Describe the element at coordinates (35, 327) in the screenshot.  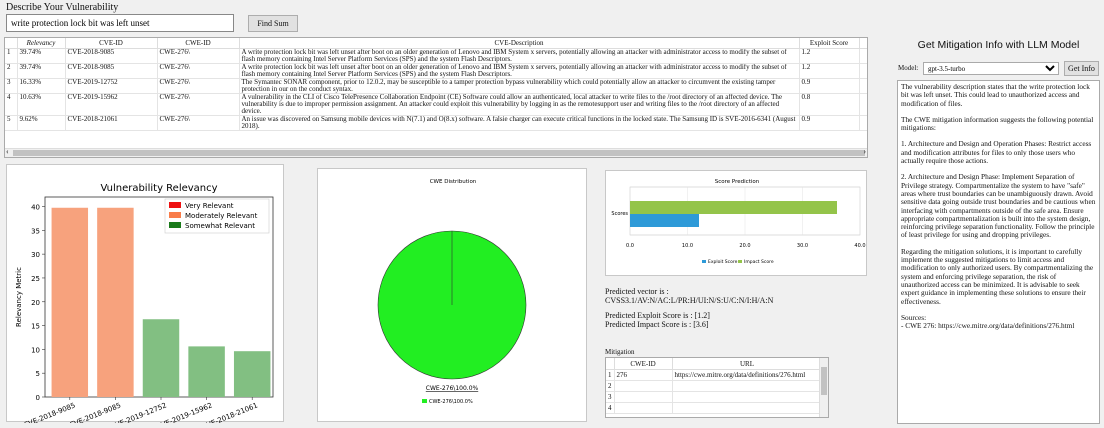
I see `y-tick-label: 15` at that location.